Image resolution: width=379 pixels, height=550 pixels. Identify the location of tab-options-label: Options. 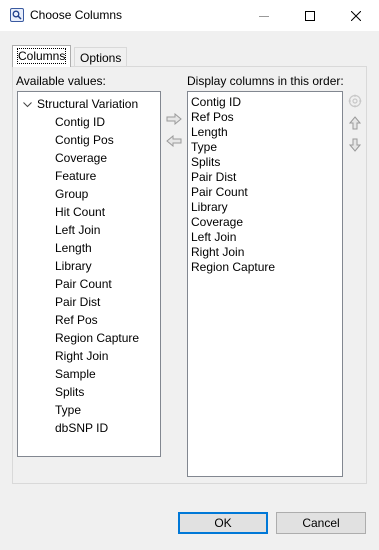
(101, 58).